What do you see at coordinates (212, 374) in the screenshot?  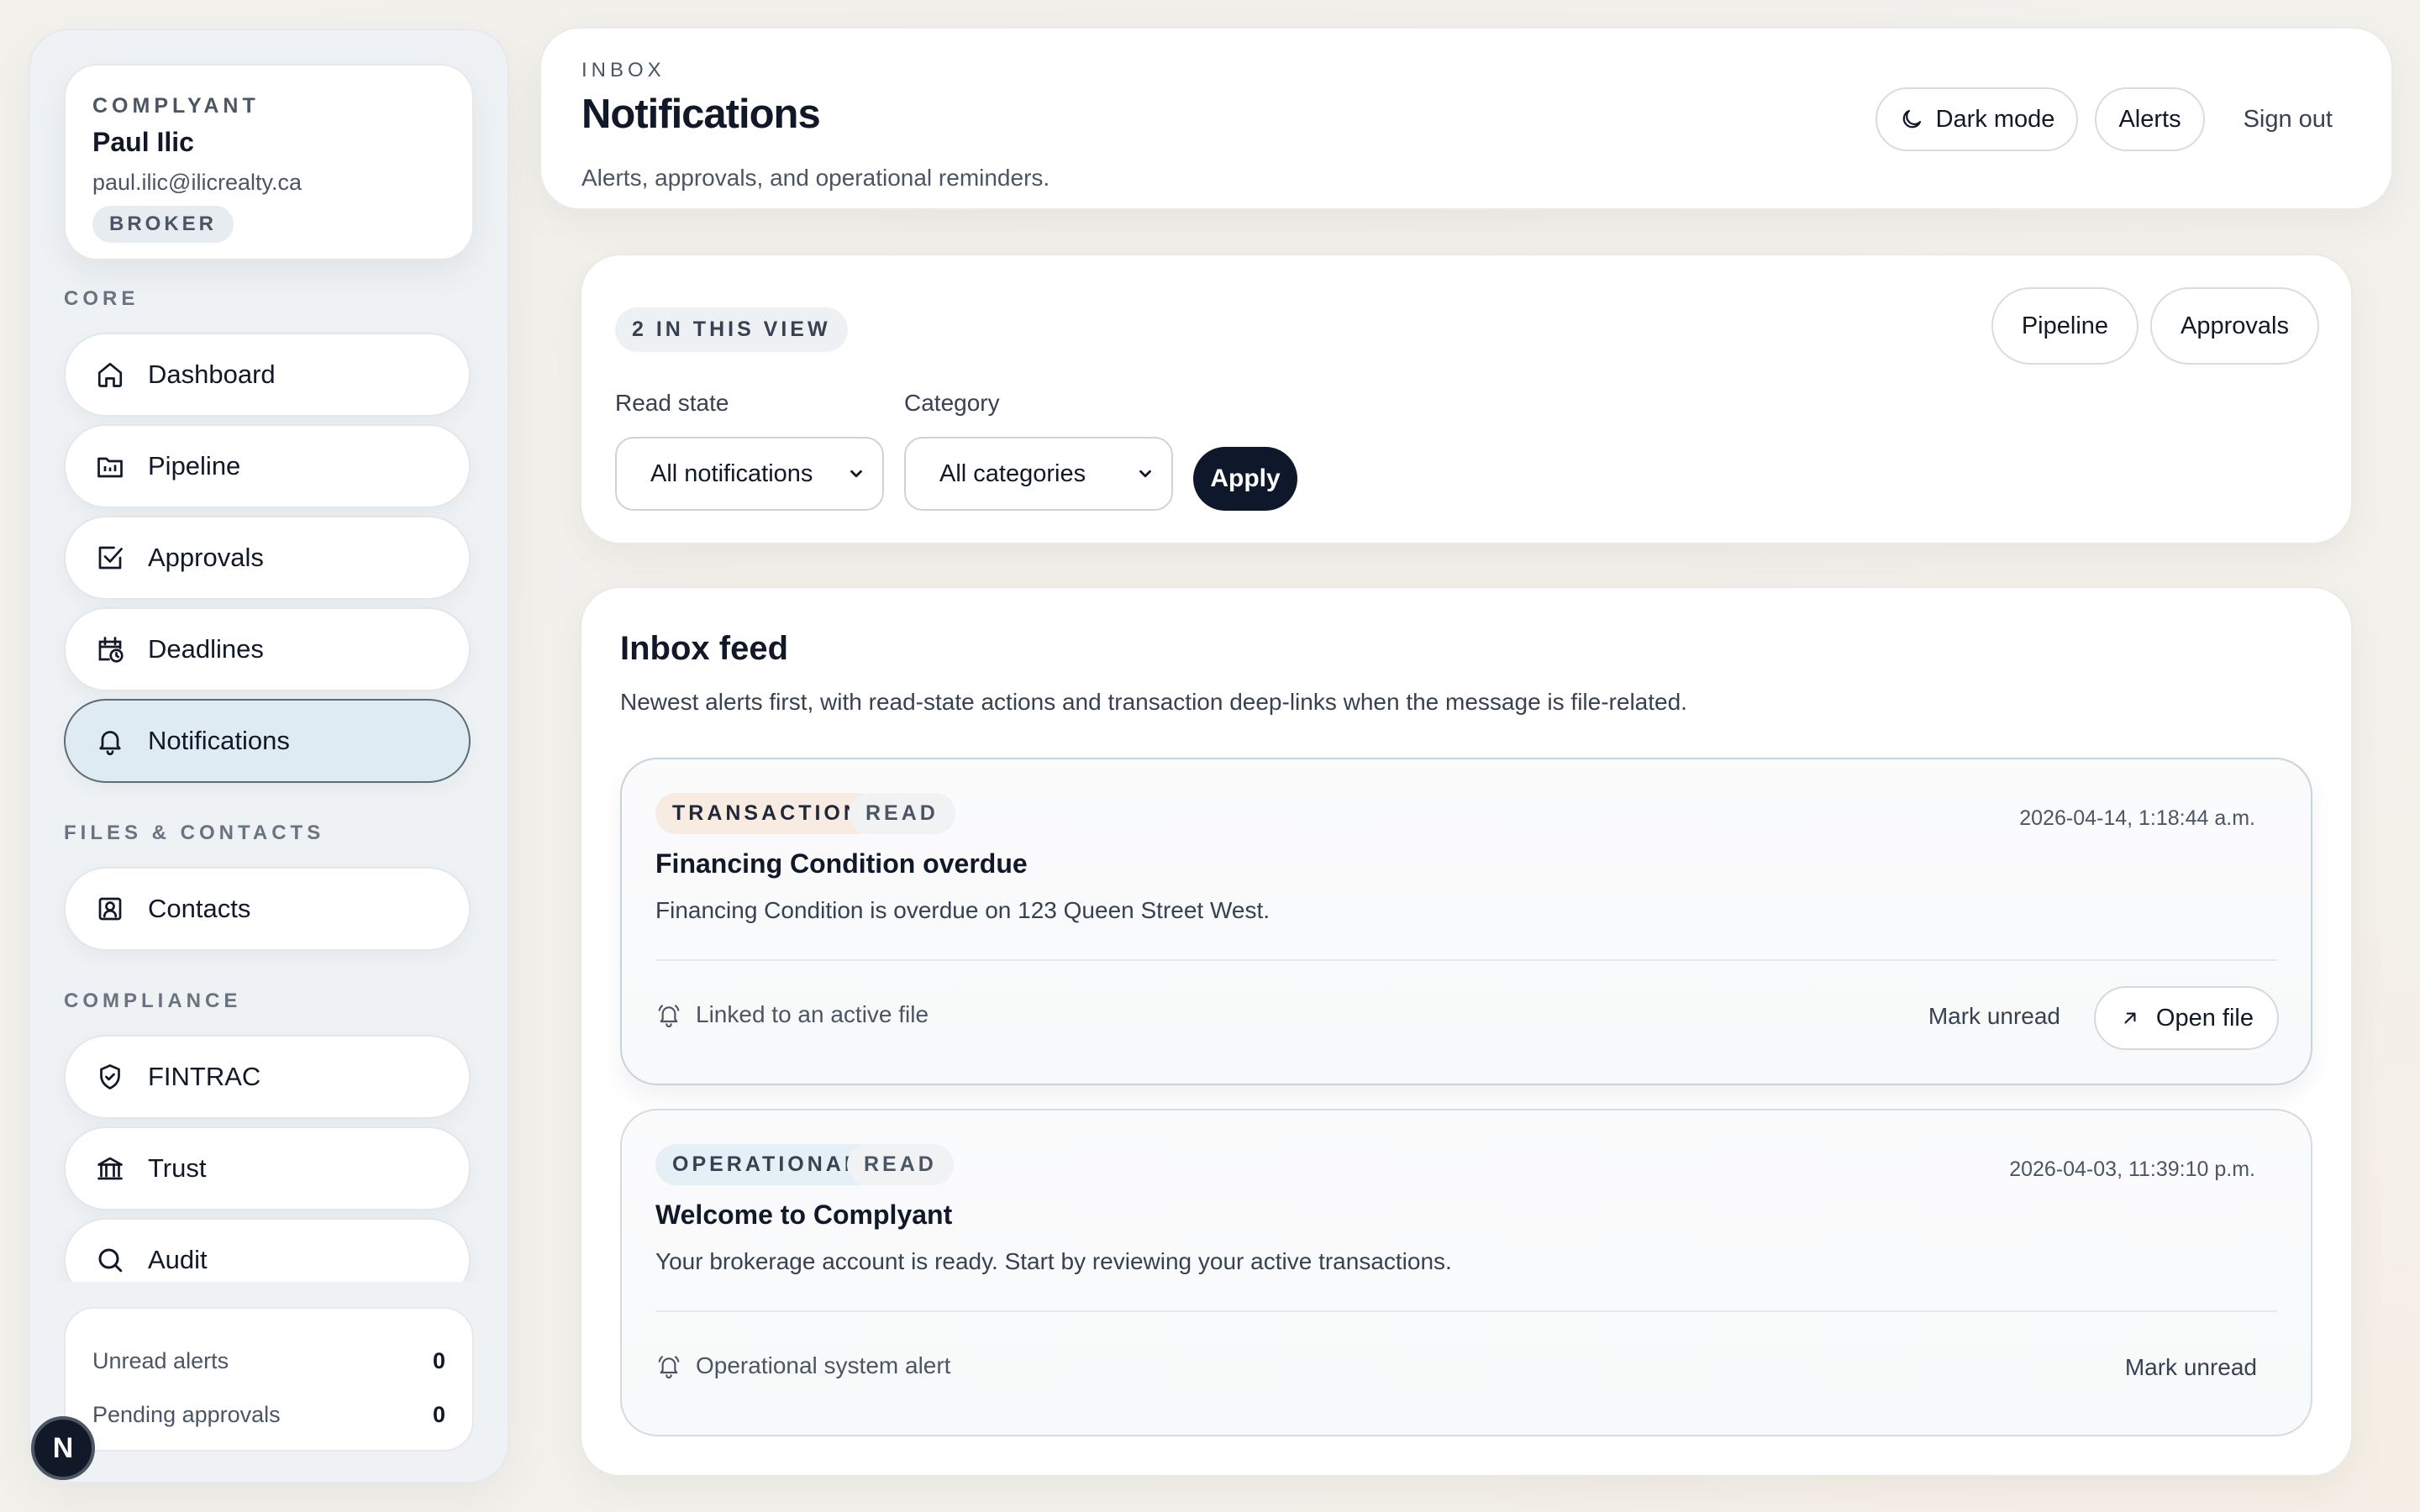 I see `sidebar-item-label: Dashboard` at bounding box center [212, 374].